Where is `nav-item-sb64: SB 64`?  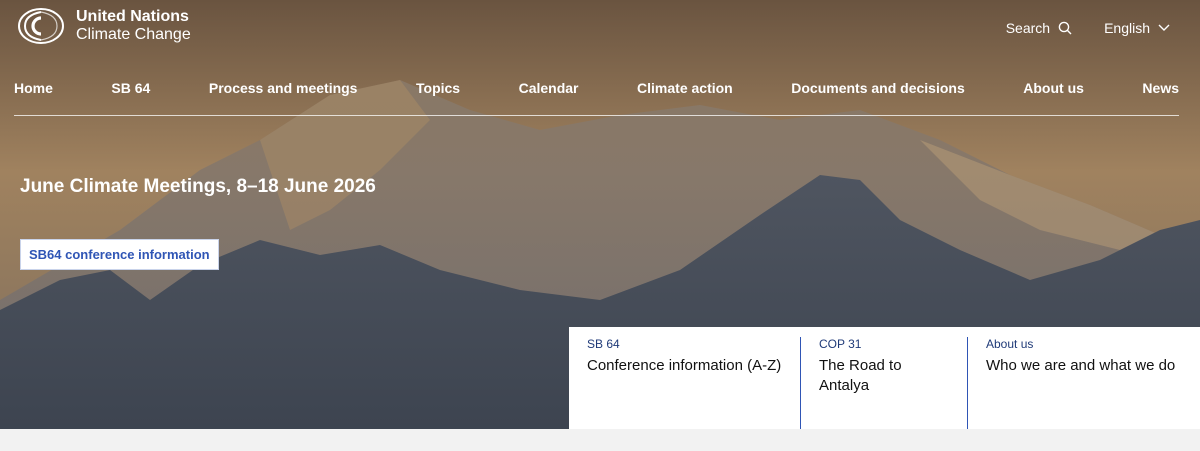
nav-item-sb64: SB 64 is located at coordinates (130, 96).